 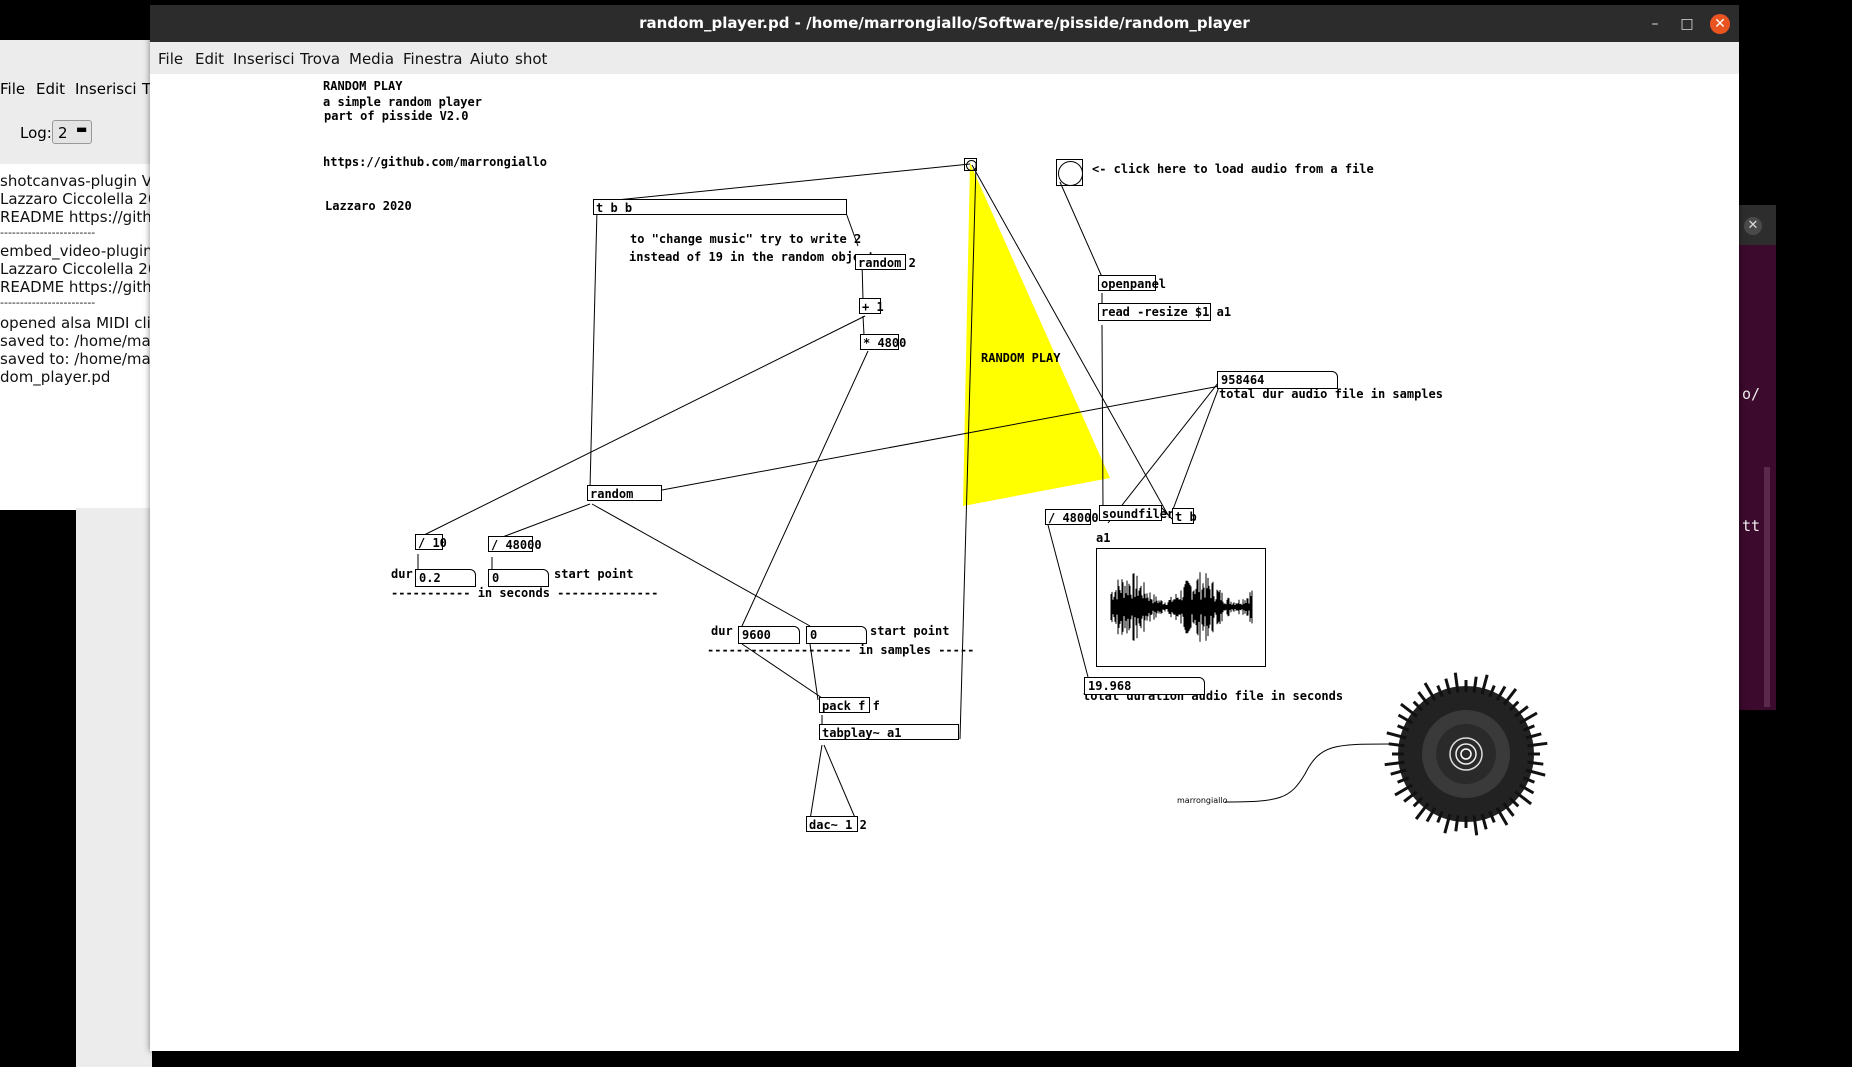 I want to click on bang-button, so click(x=970, y=164).